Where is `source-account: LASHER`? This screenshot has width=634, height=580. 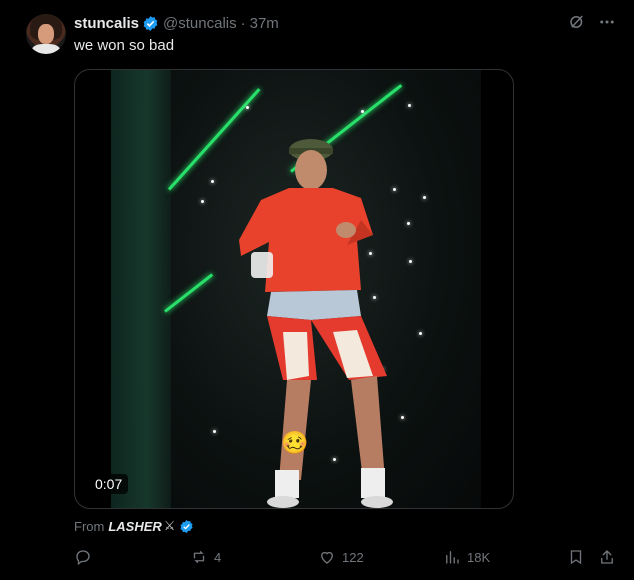
source-account: LASHER is located at coordinates (134, 526).